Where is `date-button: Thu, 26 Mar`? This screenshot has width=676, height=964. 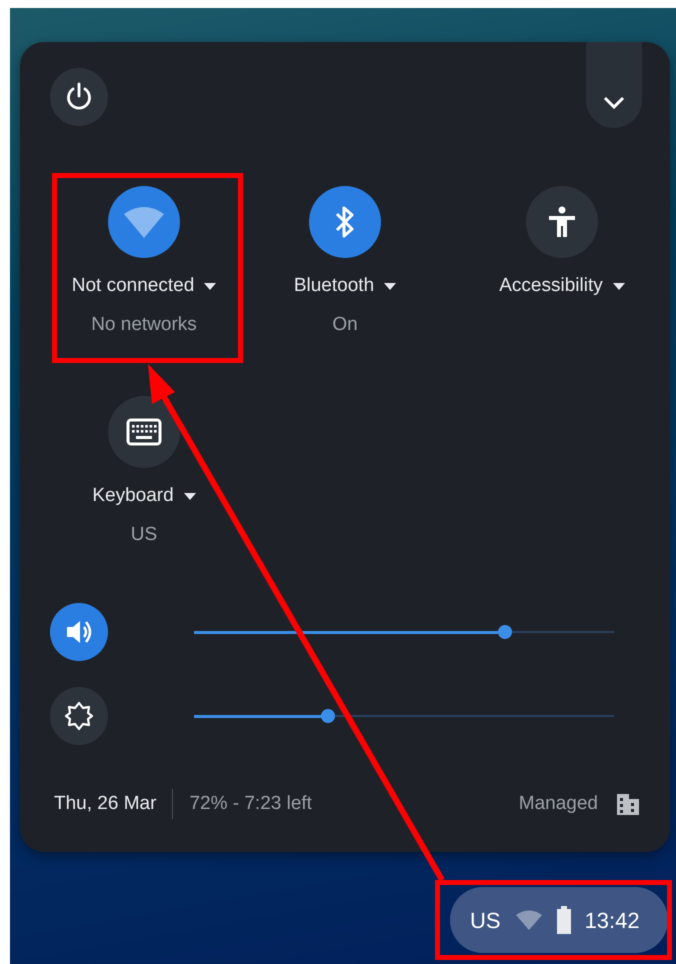 date-button: Thu, 26 Mar is located at coordinates (105, 804).